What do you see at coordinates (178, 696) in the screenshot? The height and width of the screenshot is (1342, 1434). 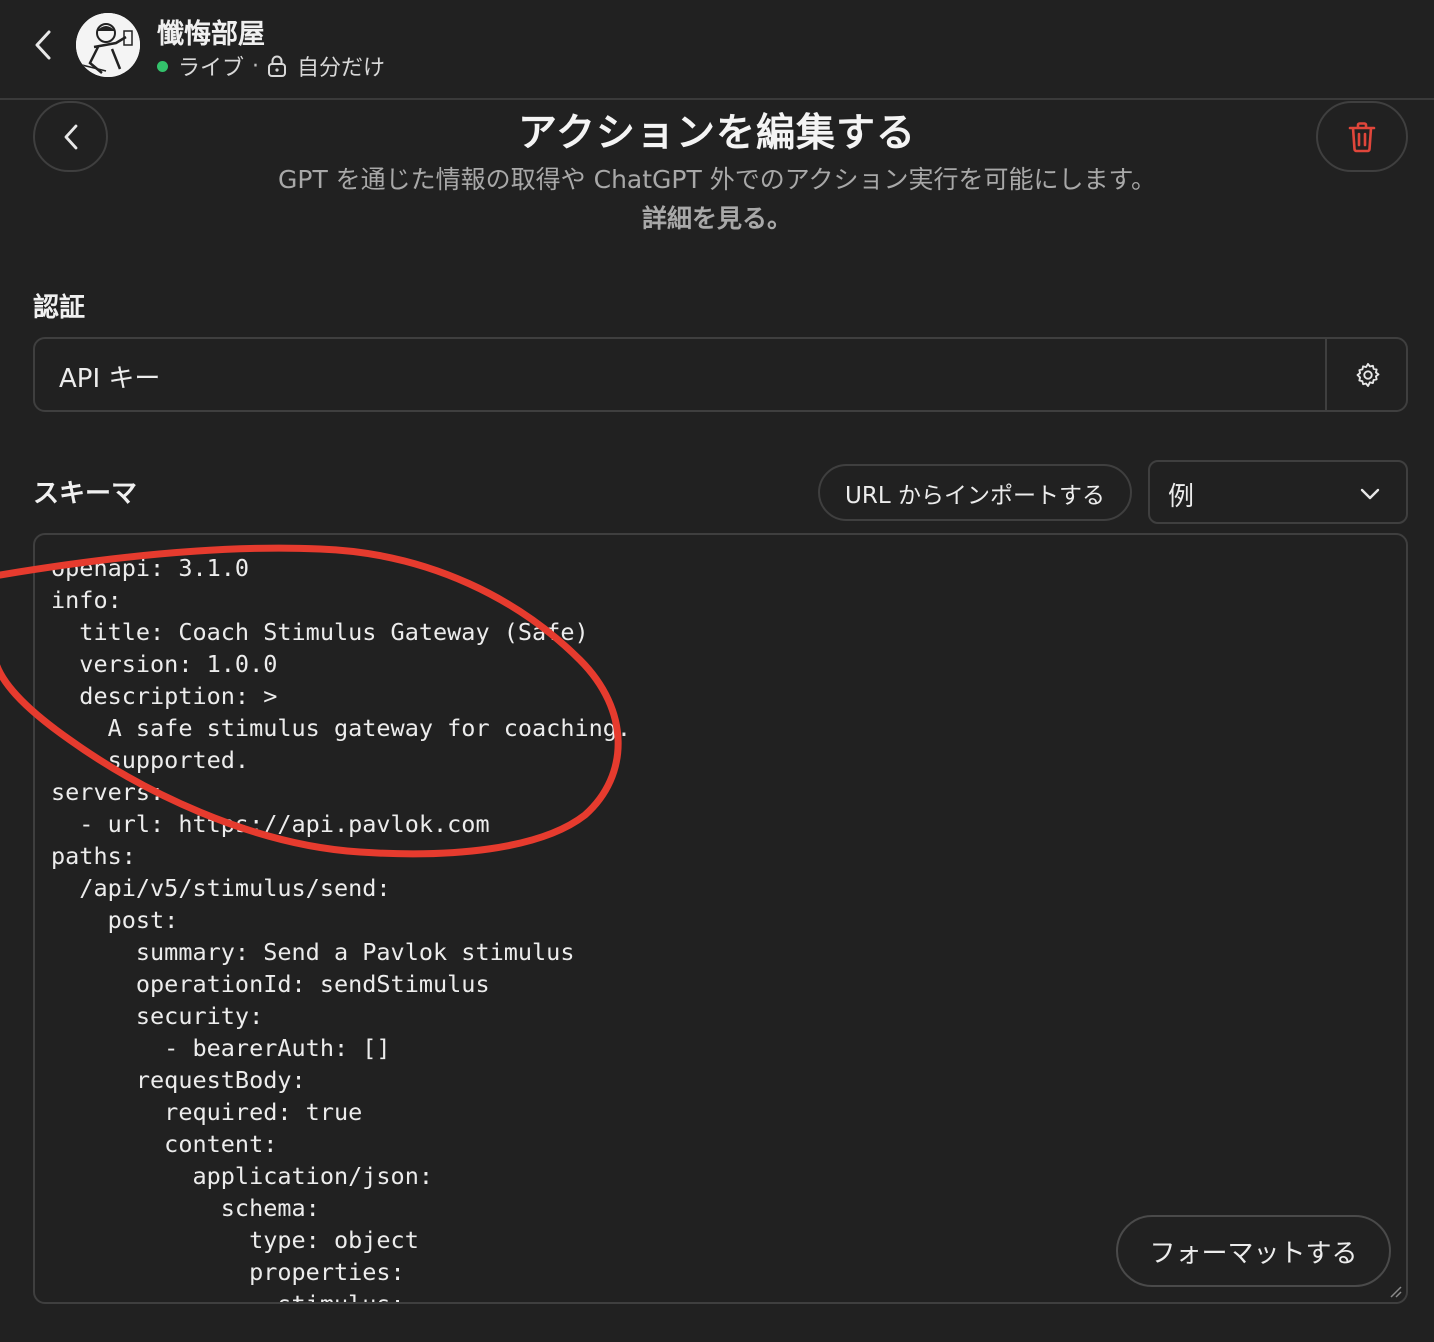 I see `code-line: description: >` at bounding box center [178, 696].